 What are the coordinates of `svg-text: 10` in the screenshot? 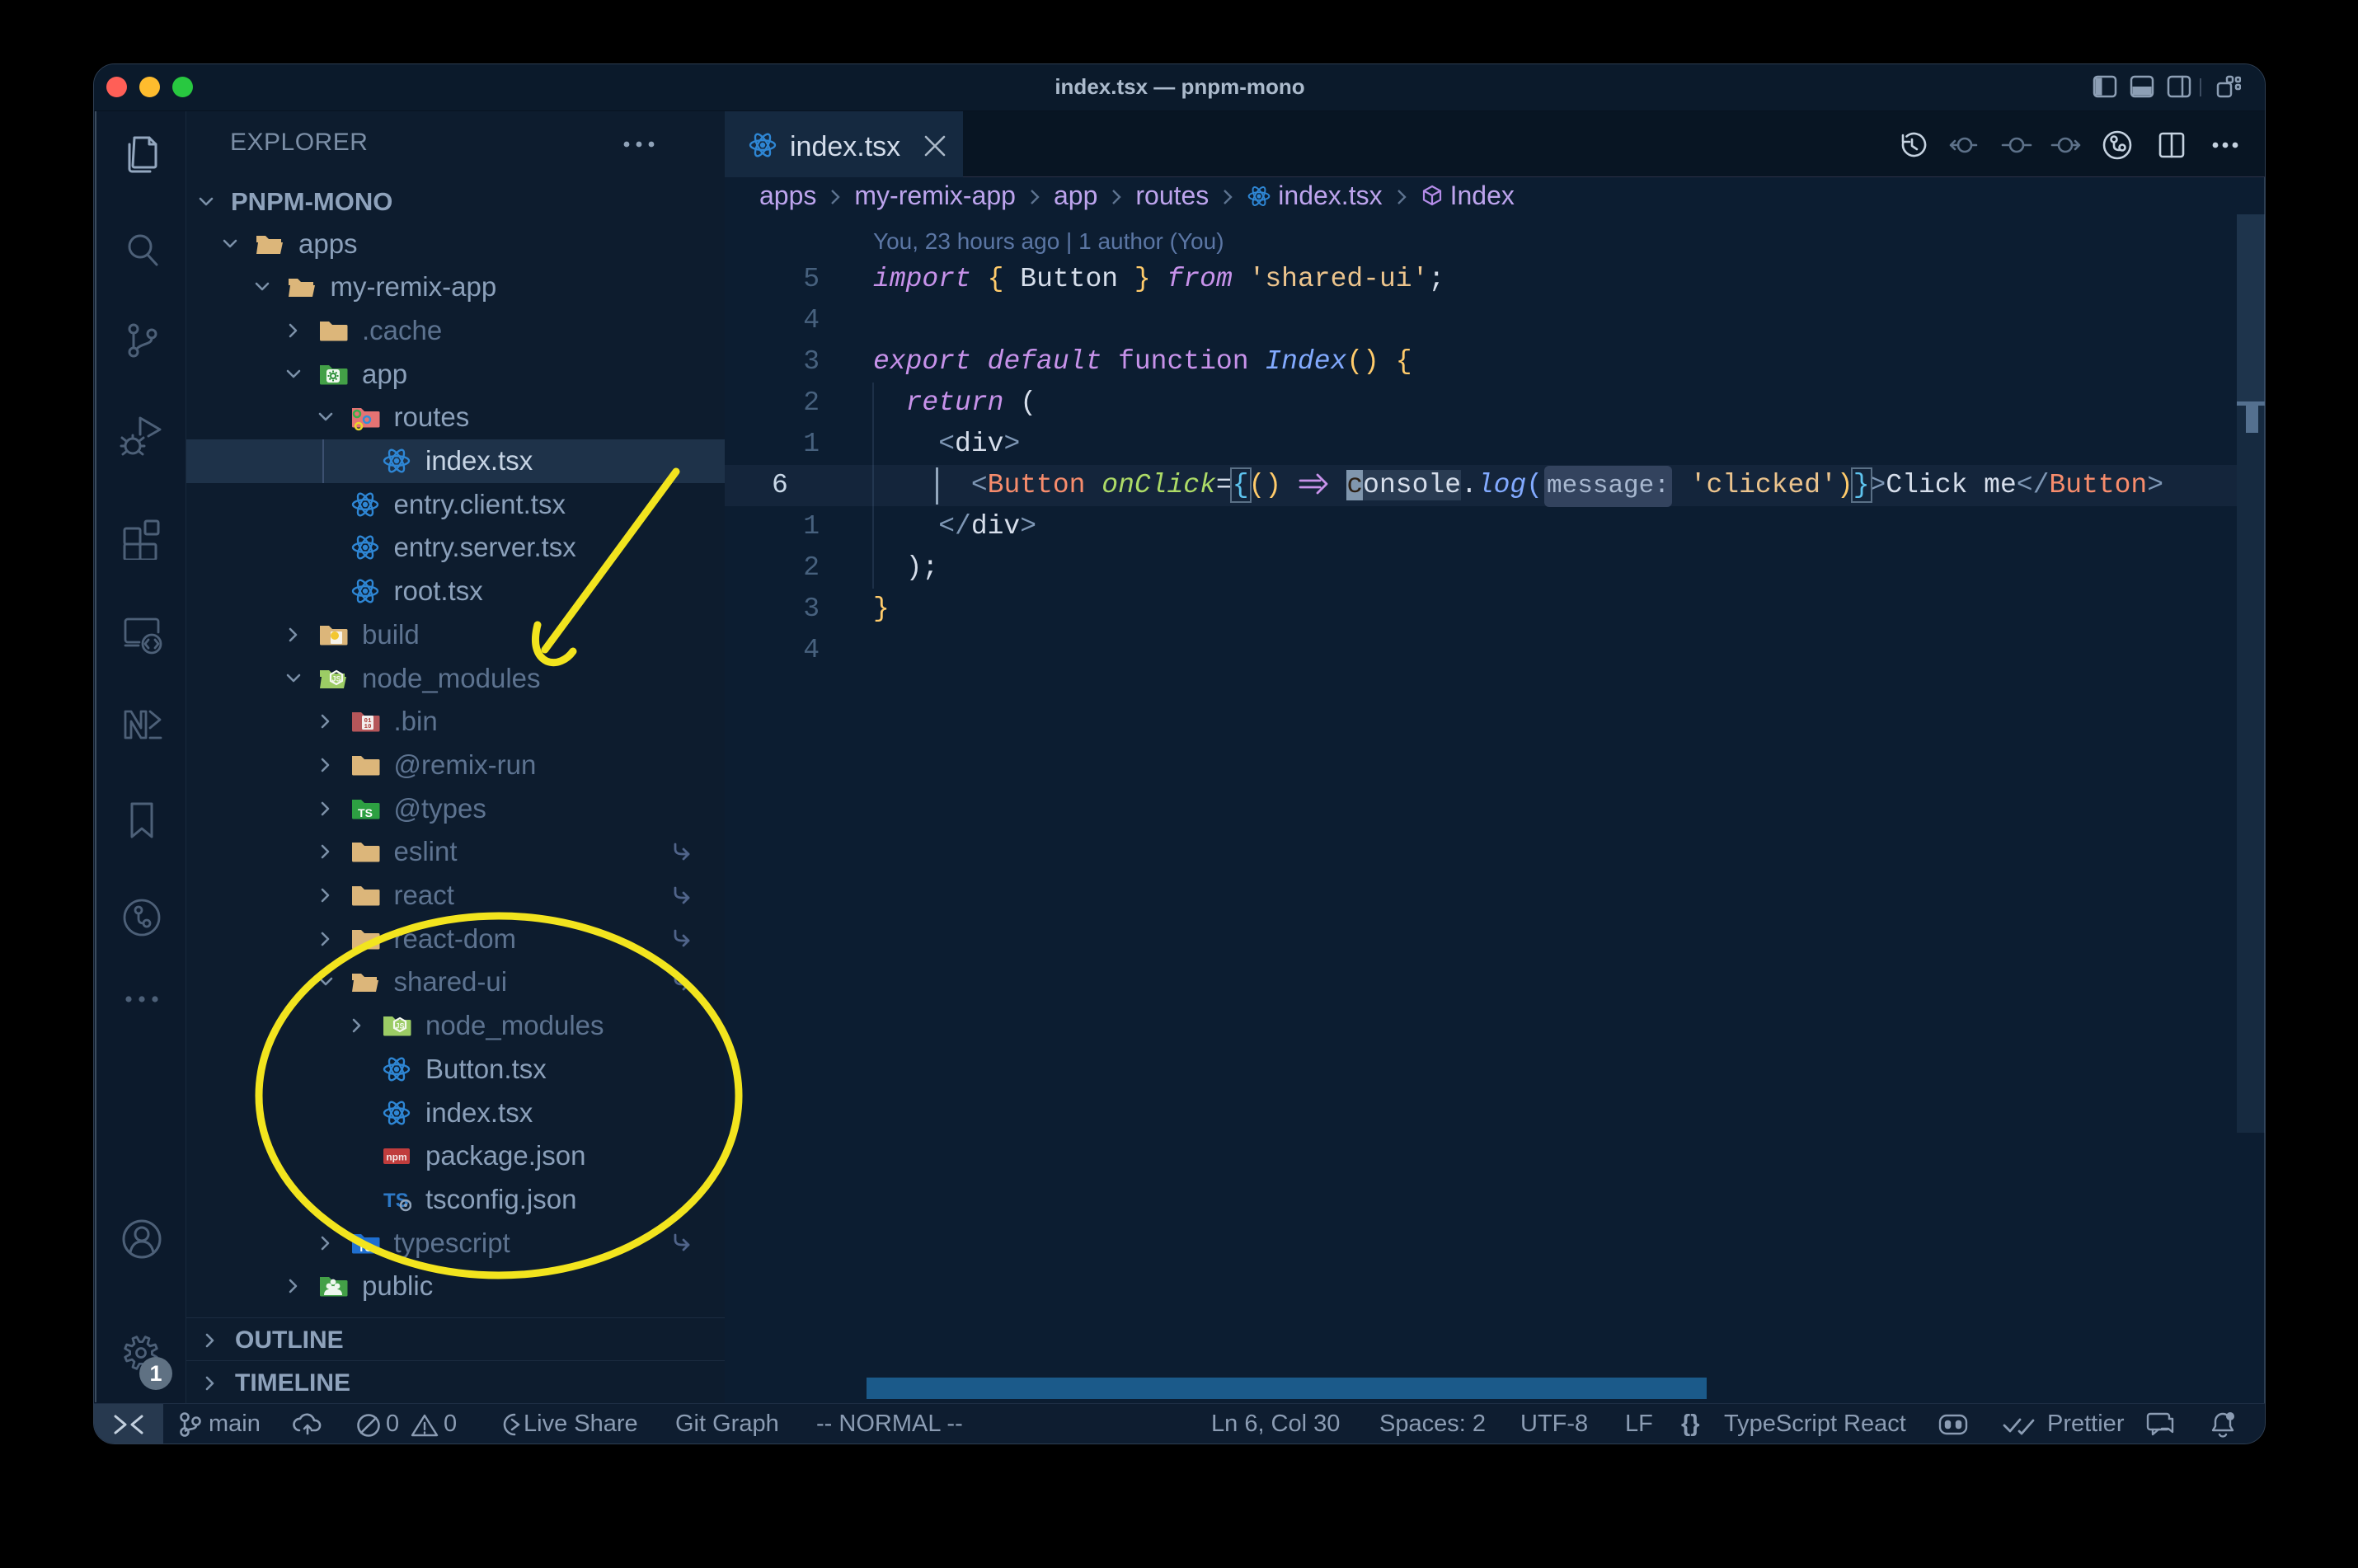 It's located at (368, 727).